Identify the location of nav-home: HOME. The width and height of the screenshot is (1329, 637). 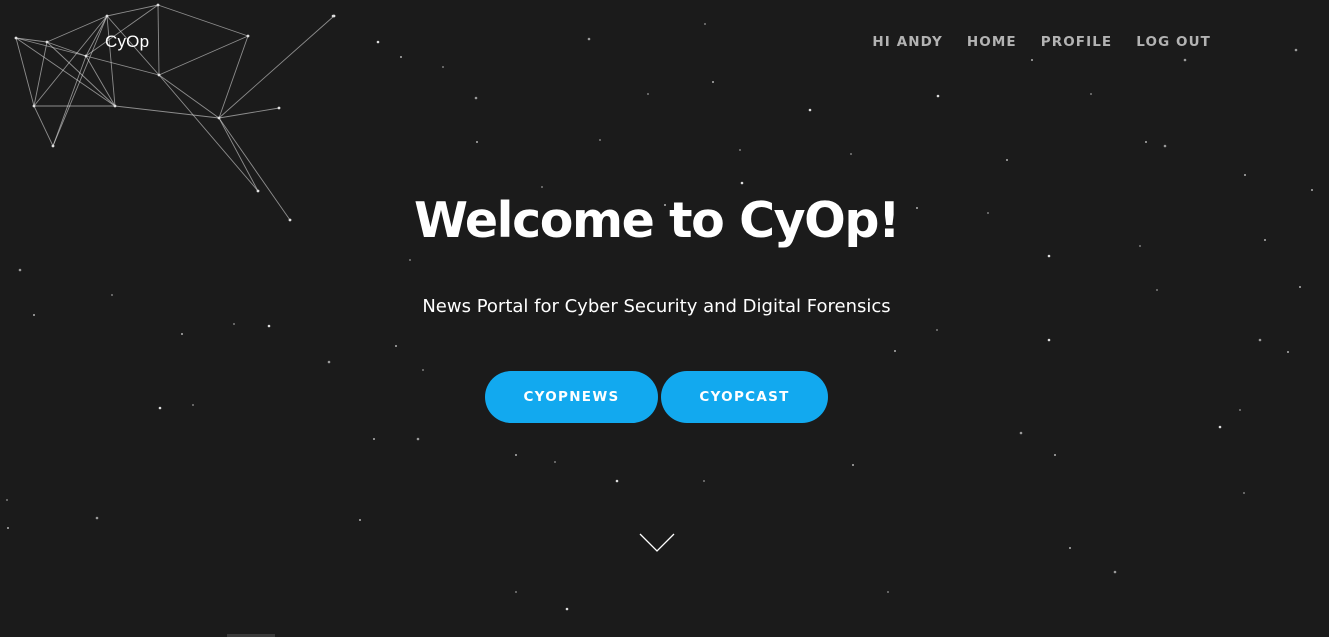
(992, 42).